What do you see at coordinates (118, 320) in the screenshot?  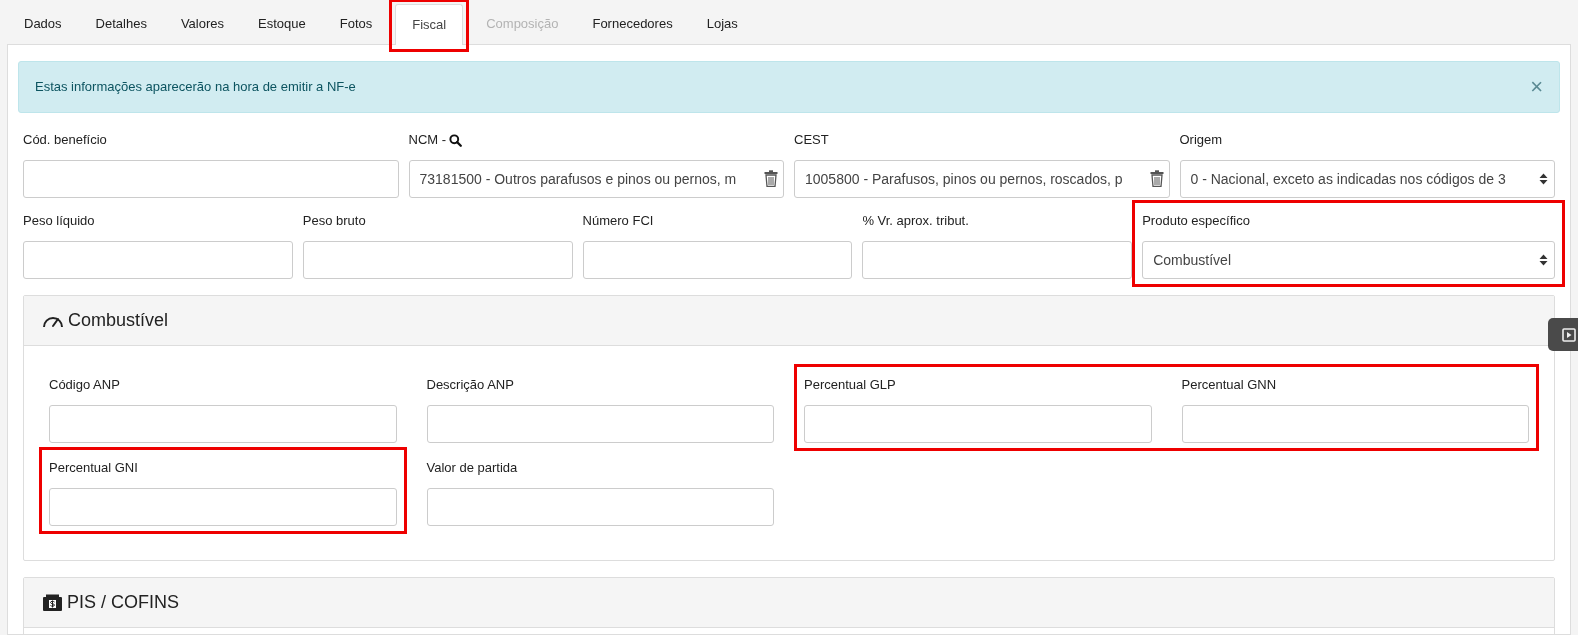 I see `section-title: Combustível` at bounding box center [118, 320].